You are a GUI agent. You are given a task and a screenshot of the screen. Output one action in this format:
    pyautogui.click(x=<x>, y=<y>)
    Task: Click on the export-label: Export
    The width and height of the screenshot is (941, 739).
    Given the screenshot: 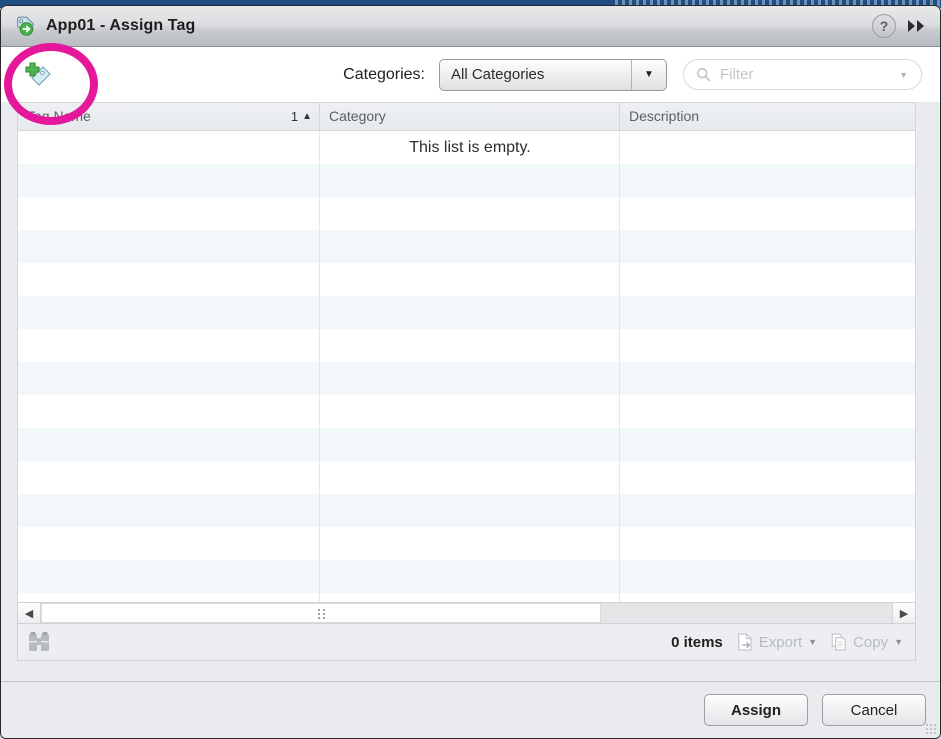 What is the action you would take?
    pyautogui.click(x=780, y=642)
    